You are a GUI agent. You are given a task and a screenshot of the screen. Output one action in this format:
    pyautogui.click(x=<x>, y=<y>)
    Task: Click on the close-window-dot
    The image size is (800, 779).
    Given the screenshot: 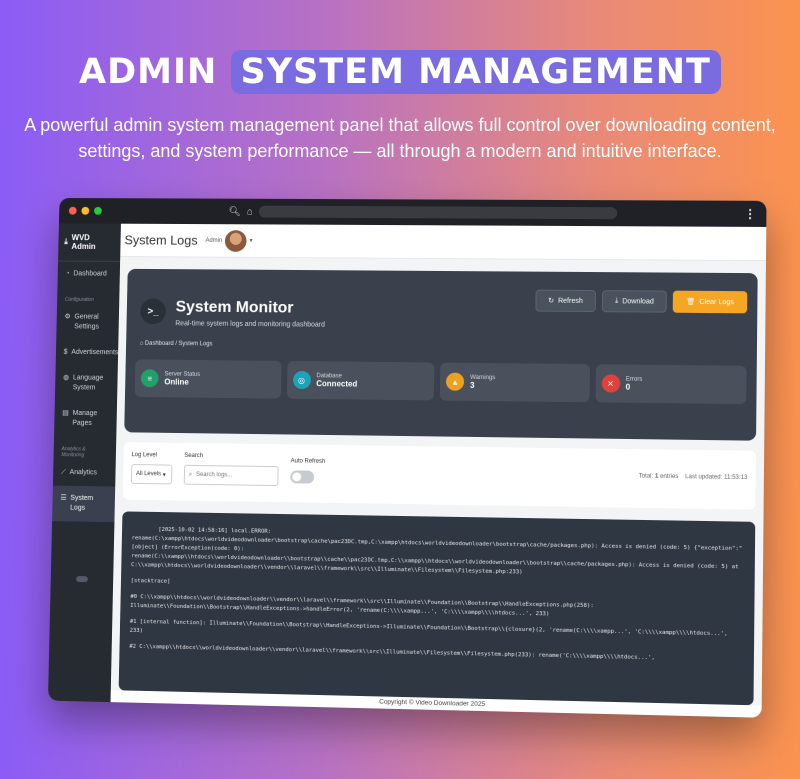 What is the action you would take?
    pyautogui.click(x=72, y=210)
    